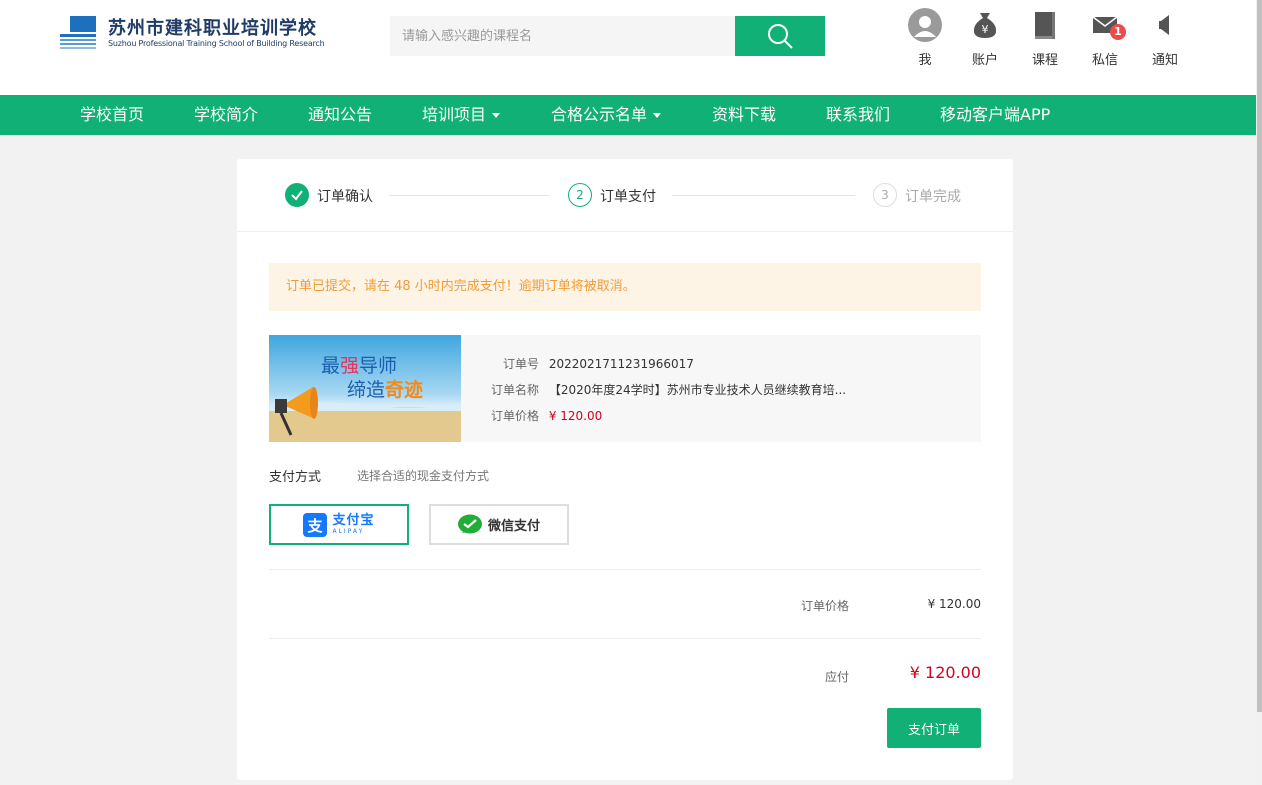 This screenshot has width=1262, height=785. I want to click on banner-text: 奇迹, so click(404, 390).